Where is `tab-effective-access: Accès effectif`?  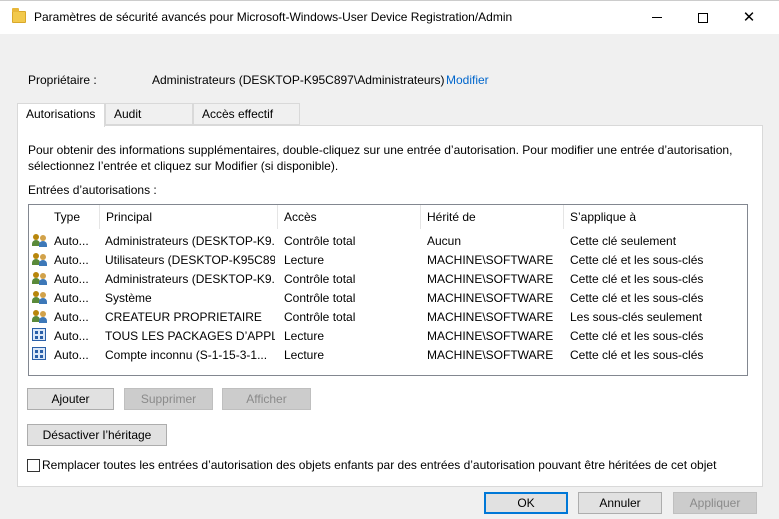 tab-effective-access: Accès effectif is located at coordinates (246, 114).